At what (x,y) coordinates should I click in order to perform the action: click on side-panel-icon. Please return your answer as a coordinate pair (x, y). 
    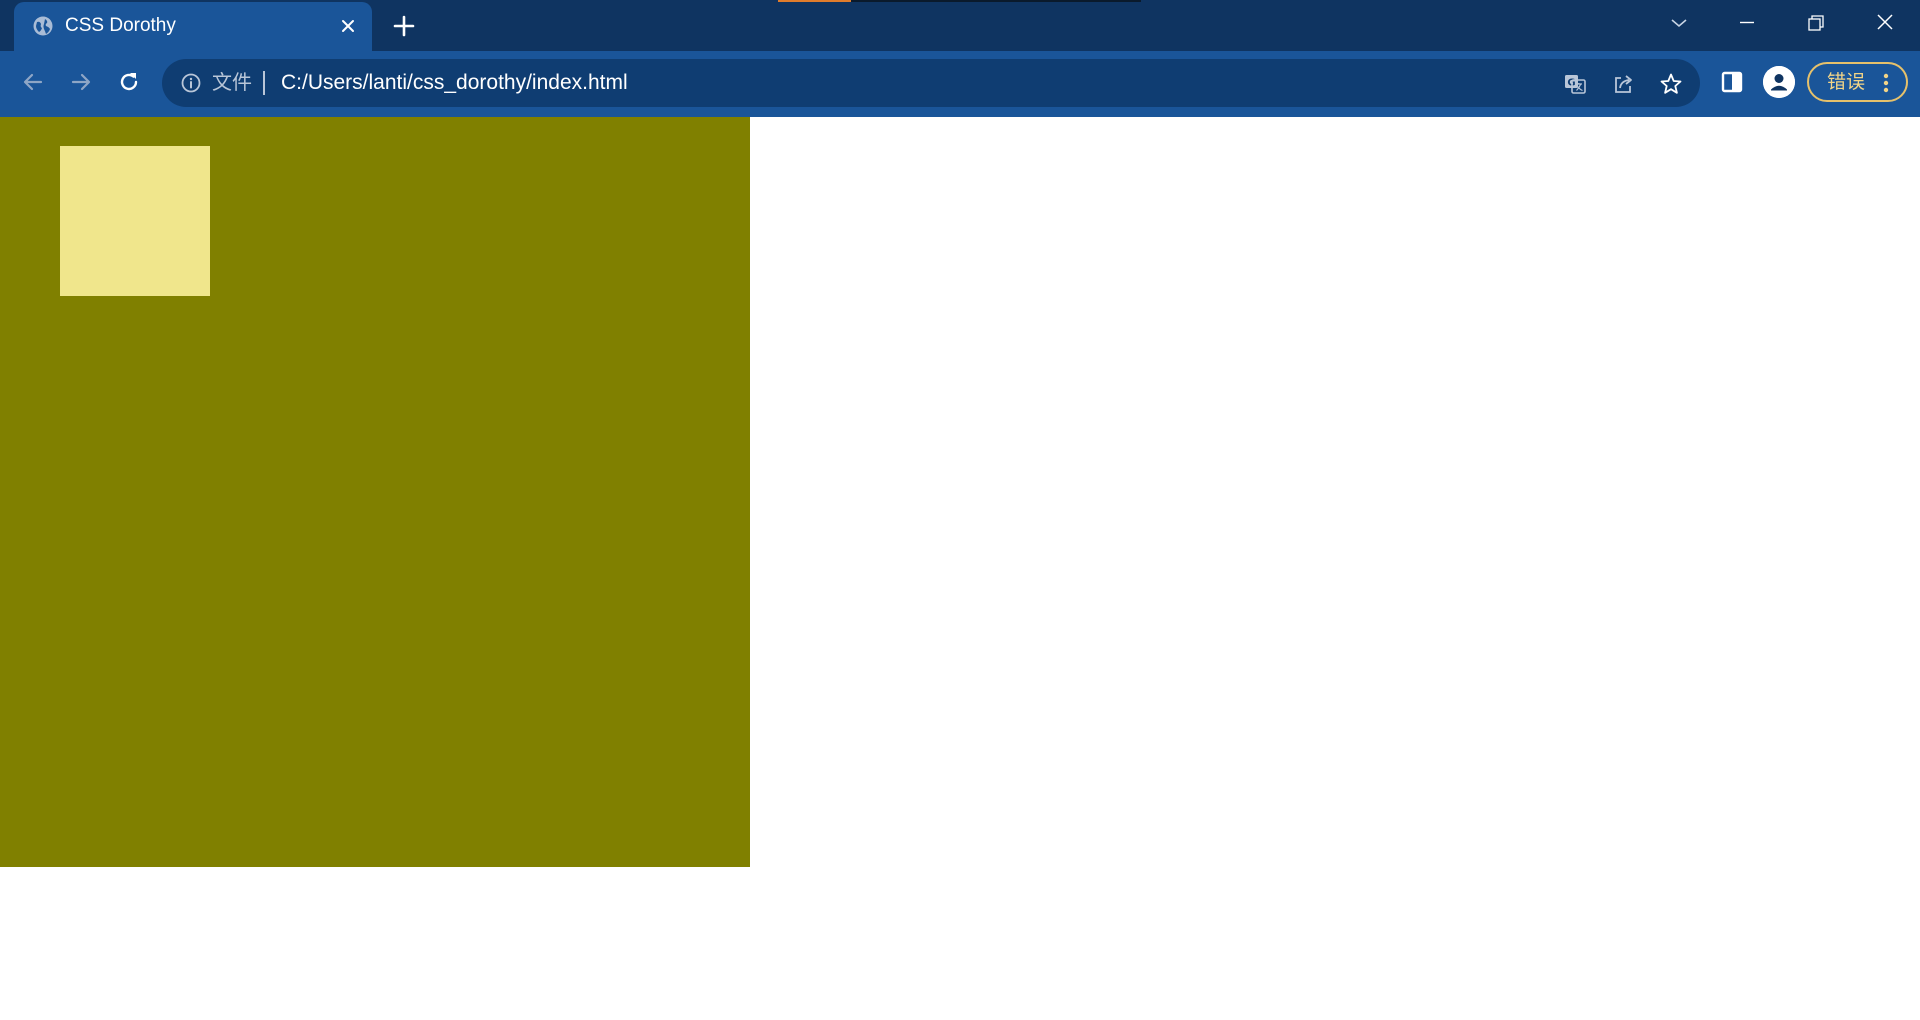
    Looking at the image, I should click on (1732, 82).